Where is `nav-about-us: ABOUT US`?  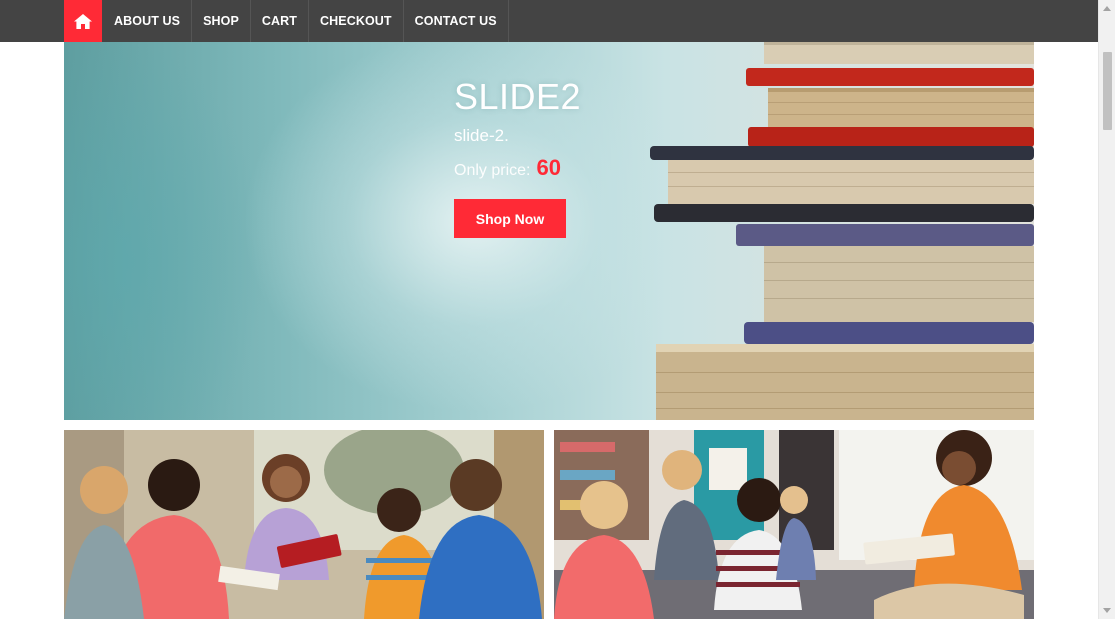
nav-about-us: ABOUT US is located at coordinates (147, 21).